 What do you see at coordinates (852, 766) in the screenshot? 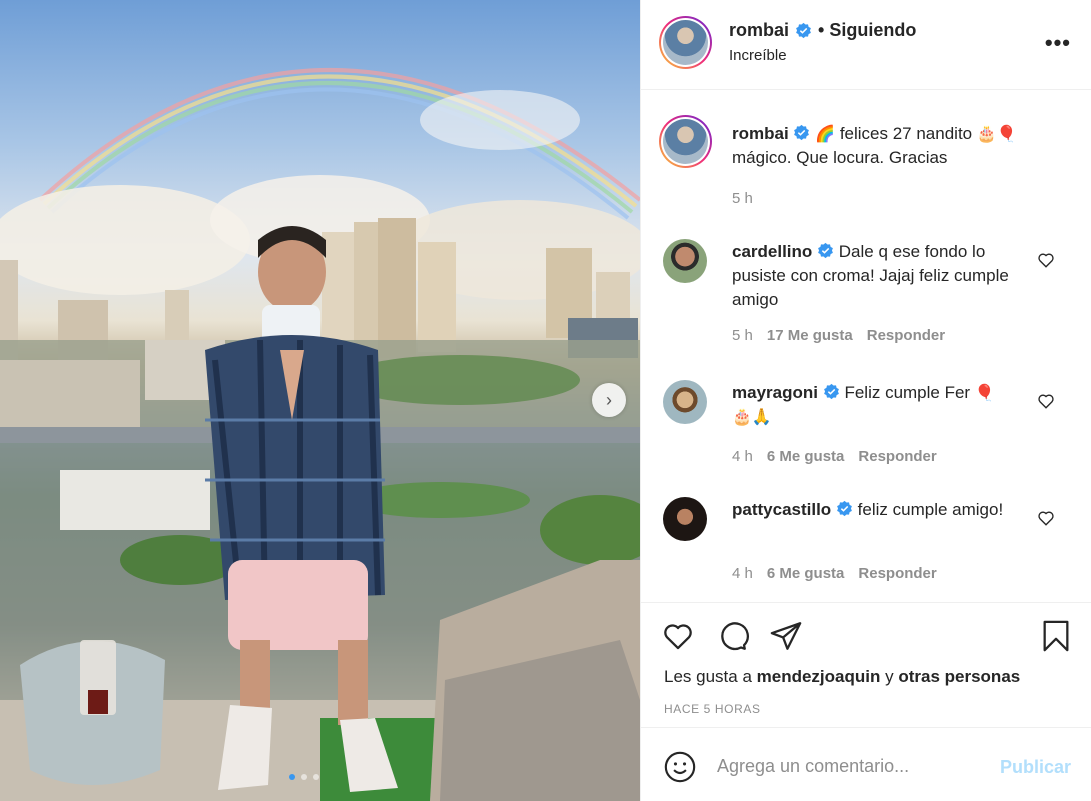
I see `comment-input` at bounding box center [852, 766].